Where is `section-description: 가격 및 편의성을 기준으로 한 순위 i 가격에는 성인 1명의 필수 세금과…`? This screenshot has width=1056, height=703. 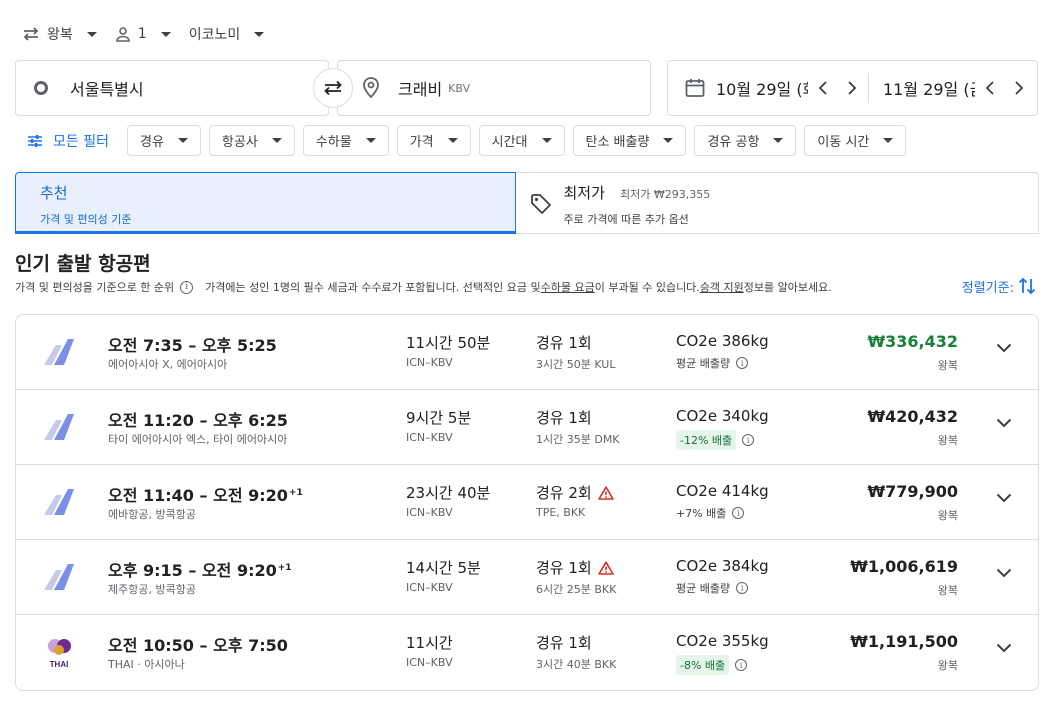
section-description: 가격 및 편의성을 기준으로 한 순위 i 가격에는 성인 1명의 필수 세금과… is located at coordinates (423, 287).